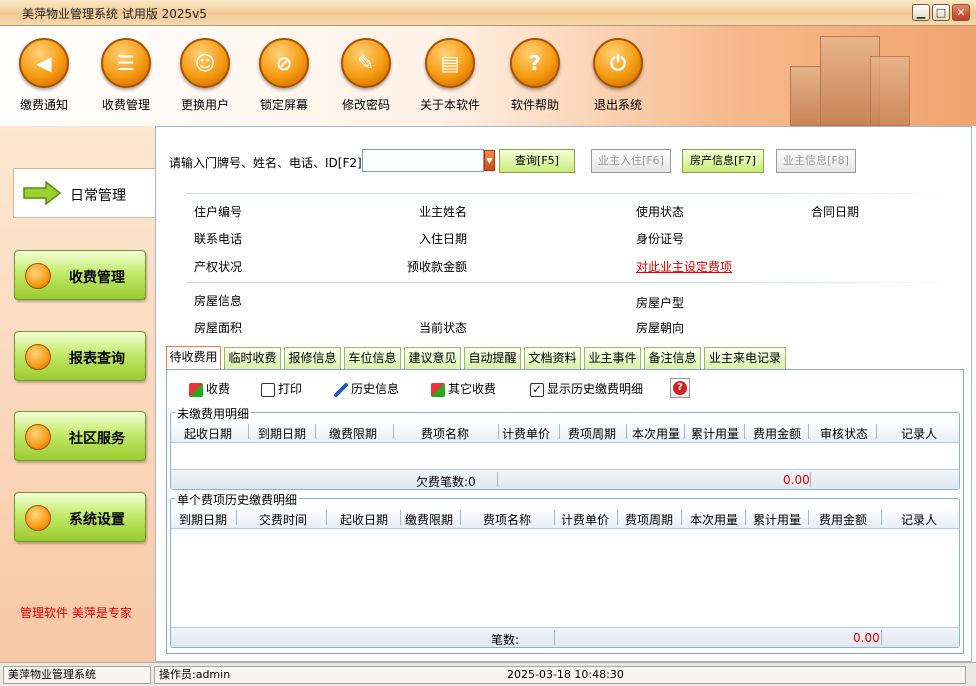 Image resolution: width=976 pixels, height=686 pixels. I want to click on wrench-icon: ✎, so click(366, 63).